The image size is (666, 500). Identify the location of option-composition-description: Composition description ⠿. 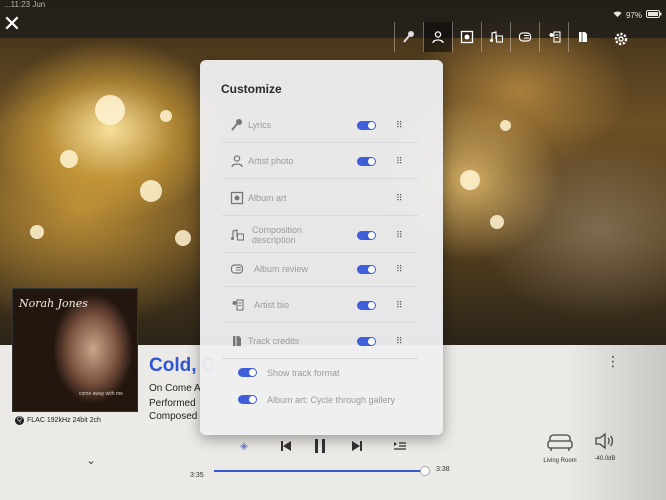
(321, 236).